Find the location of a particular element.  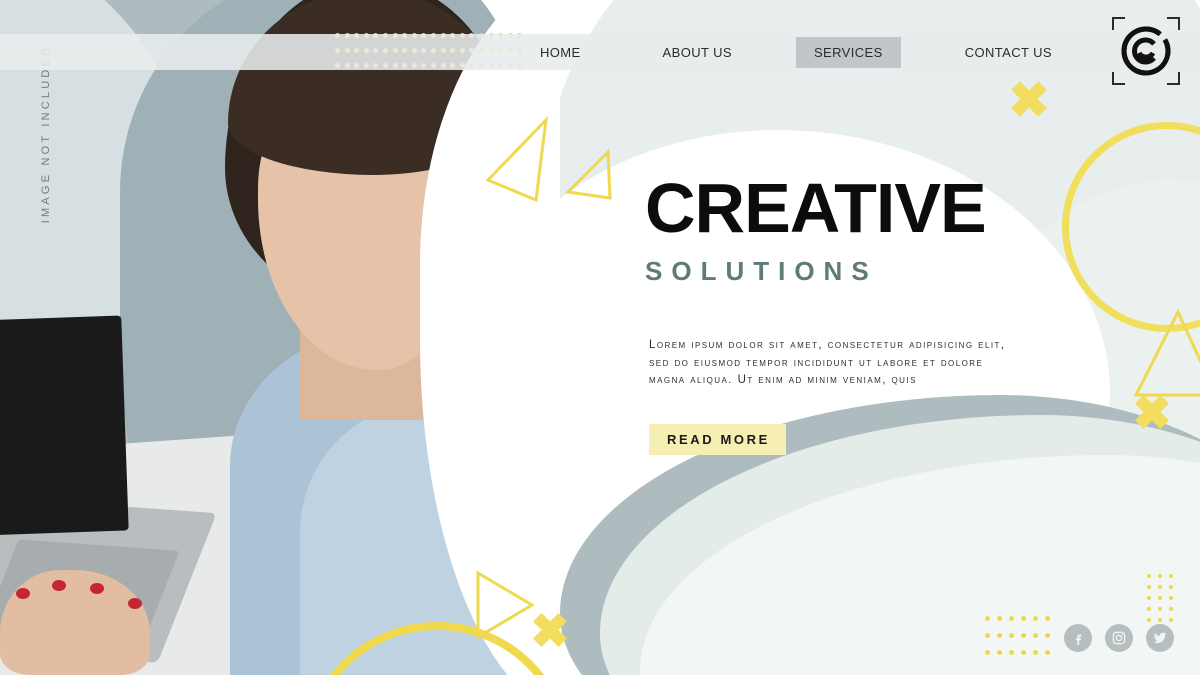

nav-item-contact-us: CONTACT US is located at coordinates (1008, 52).